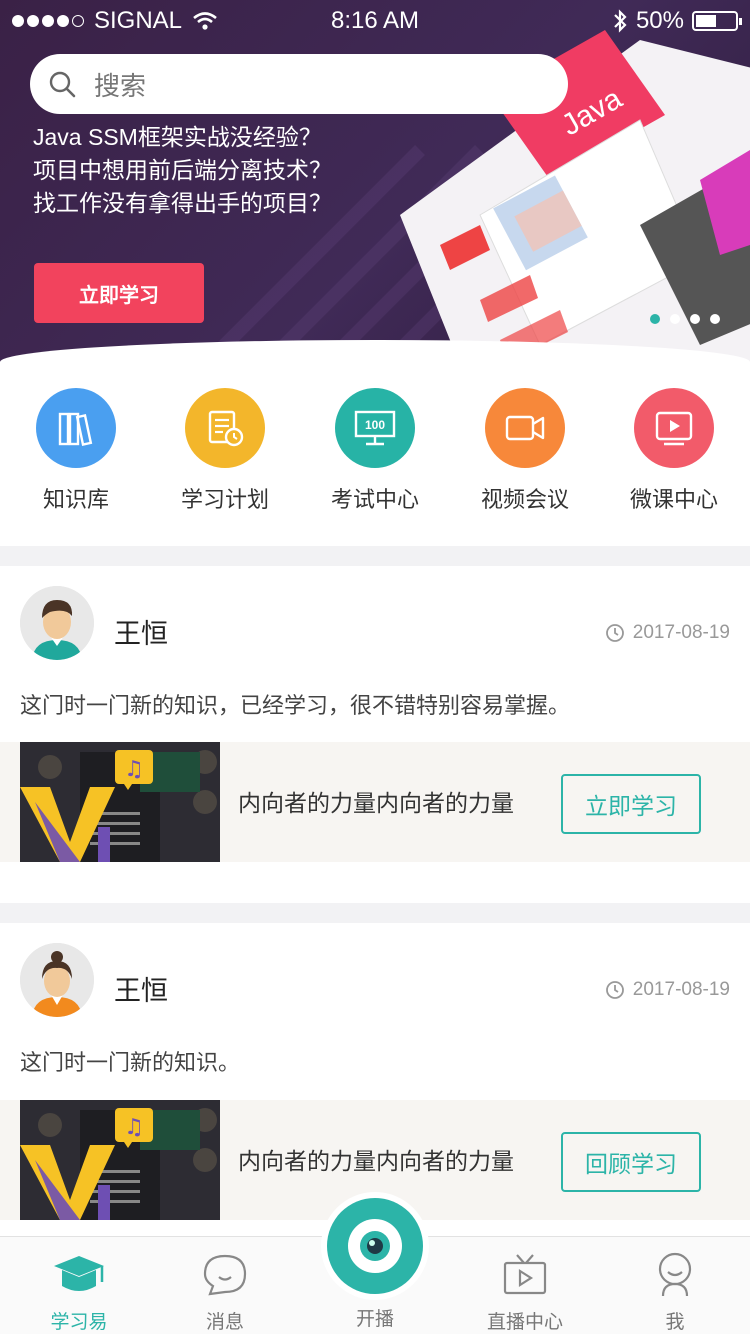 The height and width of the screenshot is (1334, 750). I want to click on nav-video-meeting: 视频会议, so click(525, 451).